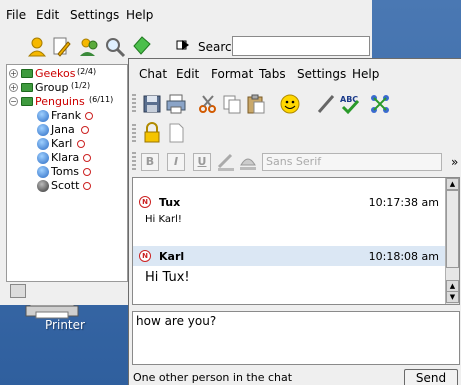 This screenshot has width=461, height=385. What do you see at coordinates (152, 104) in the screenshot?
I see `save-icon` at bounding box center [152, 104].